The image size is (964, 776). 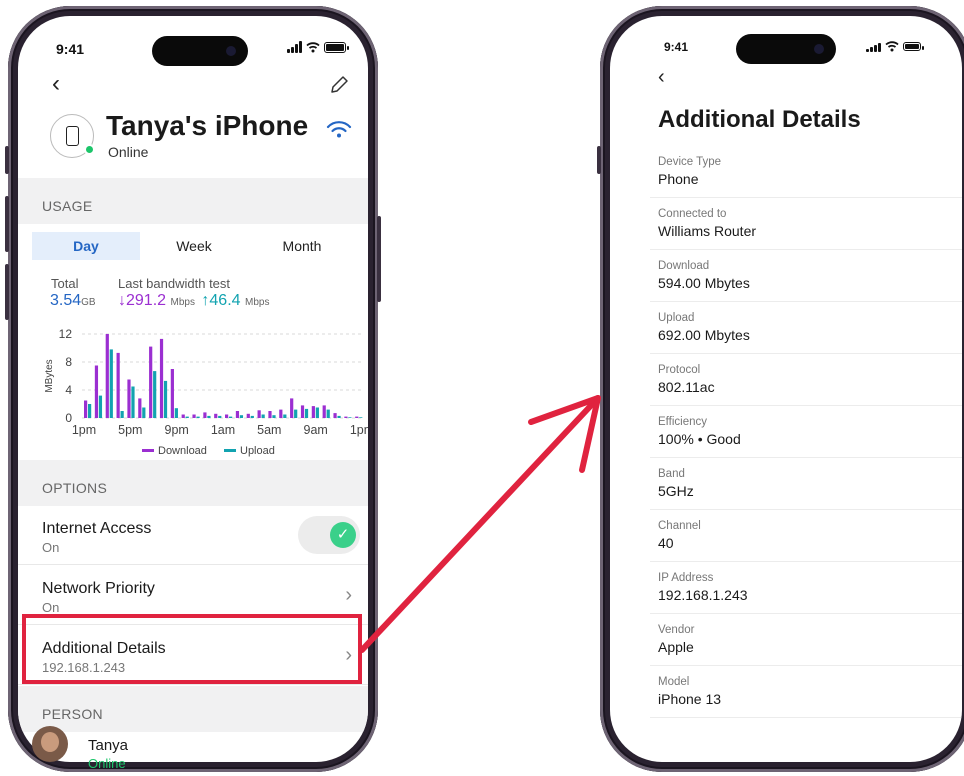 I want to click on detail-value: Phone, so click(x=678, y=179).